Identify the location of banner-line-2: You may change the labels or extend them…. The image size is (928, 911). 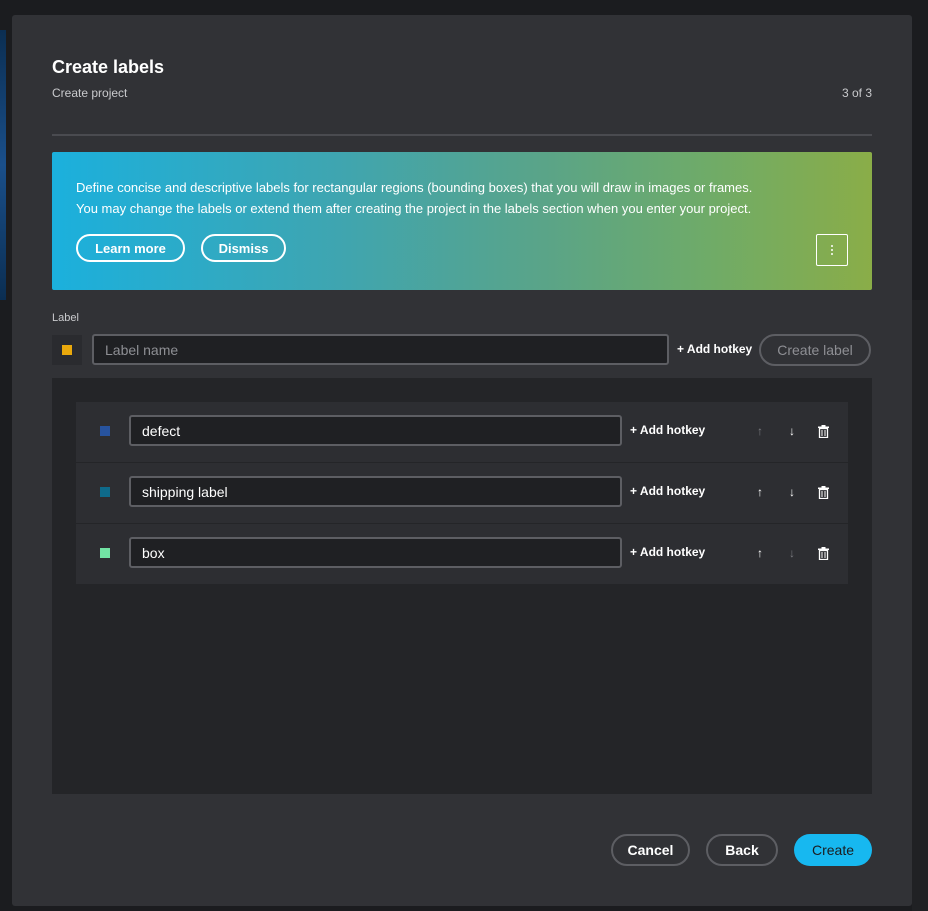
(414, 208).